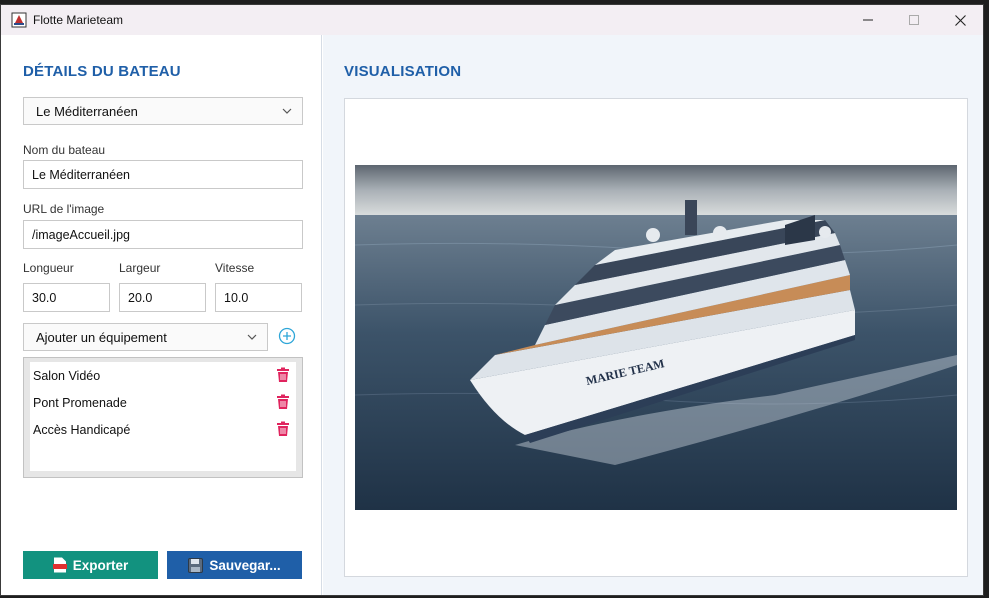 This screenshot has height=598, width=989. I want to click on length-input: 30.0, so click(66, 297).